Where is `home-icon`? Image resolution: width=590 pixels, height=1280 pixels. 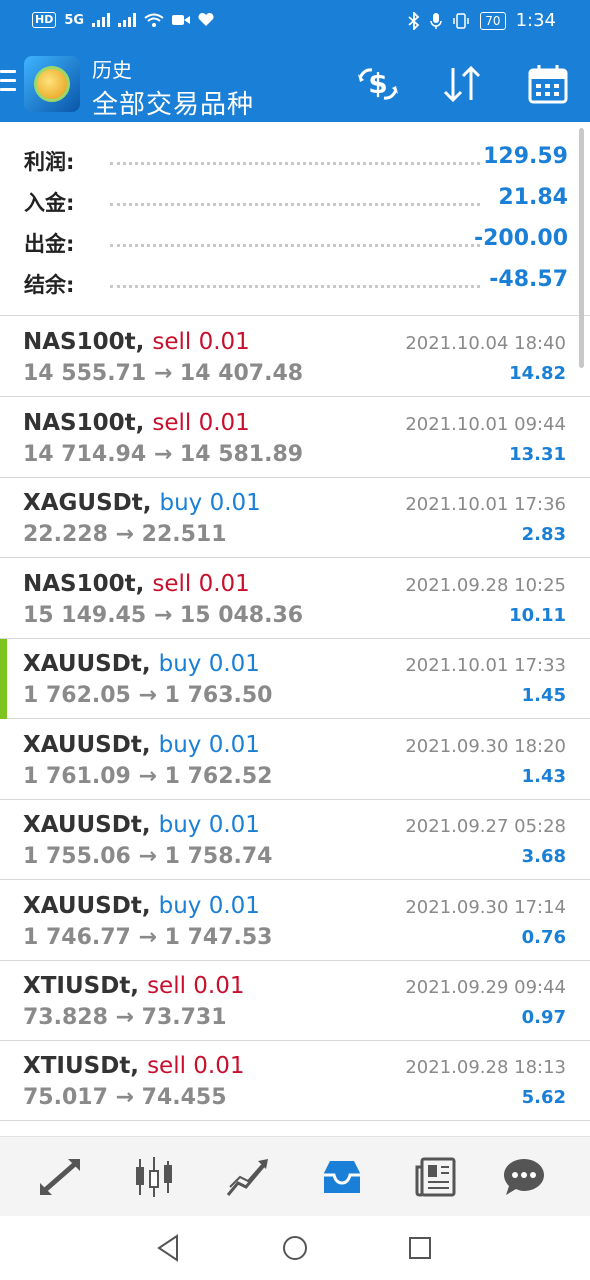
home-icon is located at coordinates (295, 1248).